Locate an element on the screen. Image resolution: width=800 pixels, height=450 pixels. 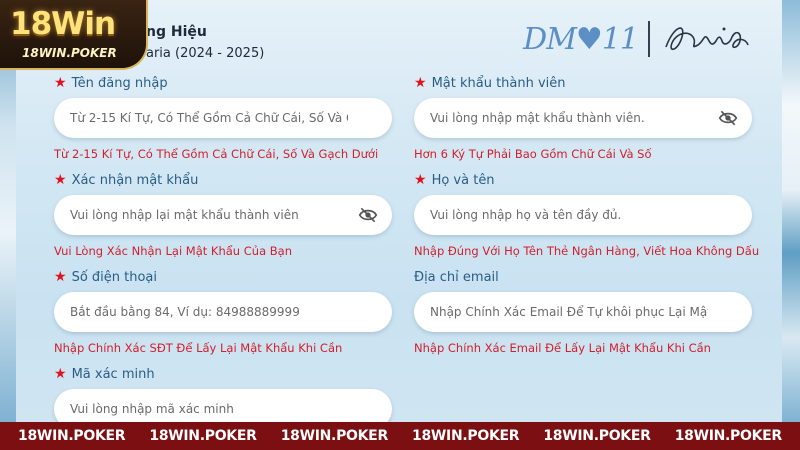
email-input-box is located at coordinates (583, 312).